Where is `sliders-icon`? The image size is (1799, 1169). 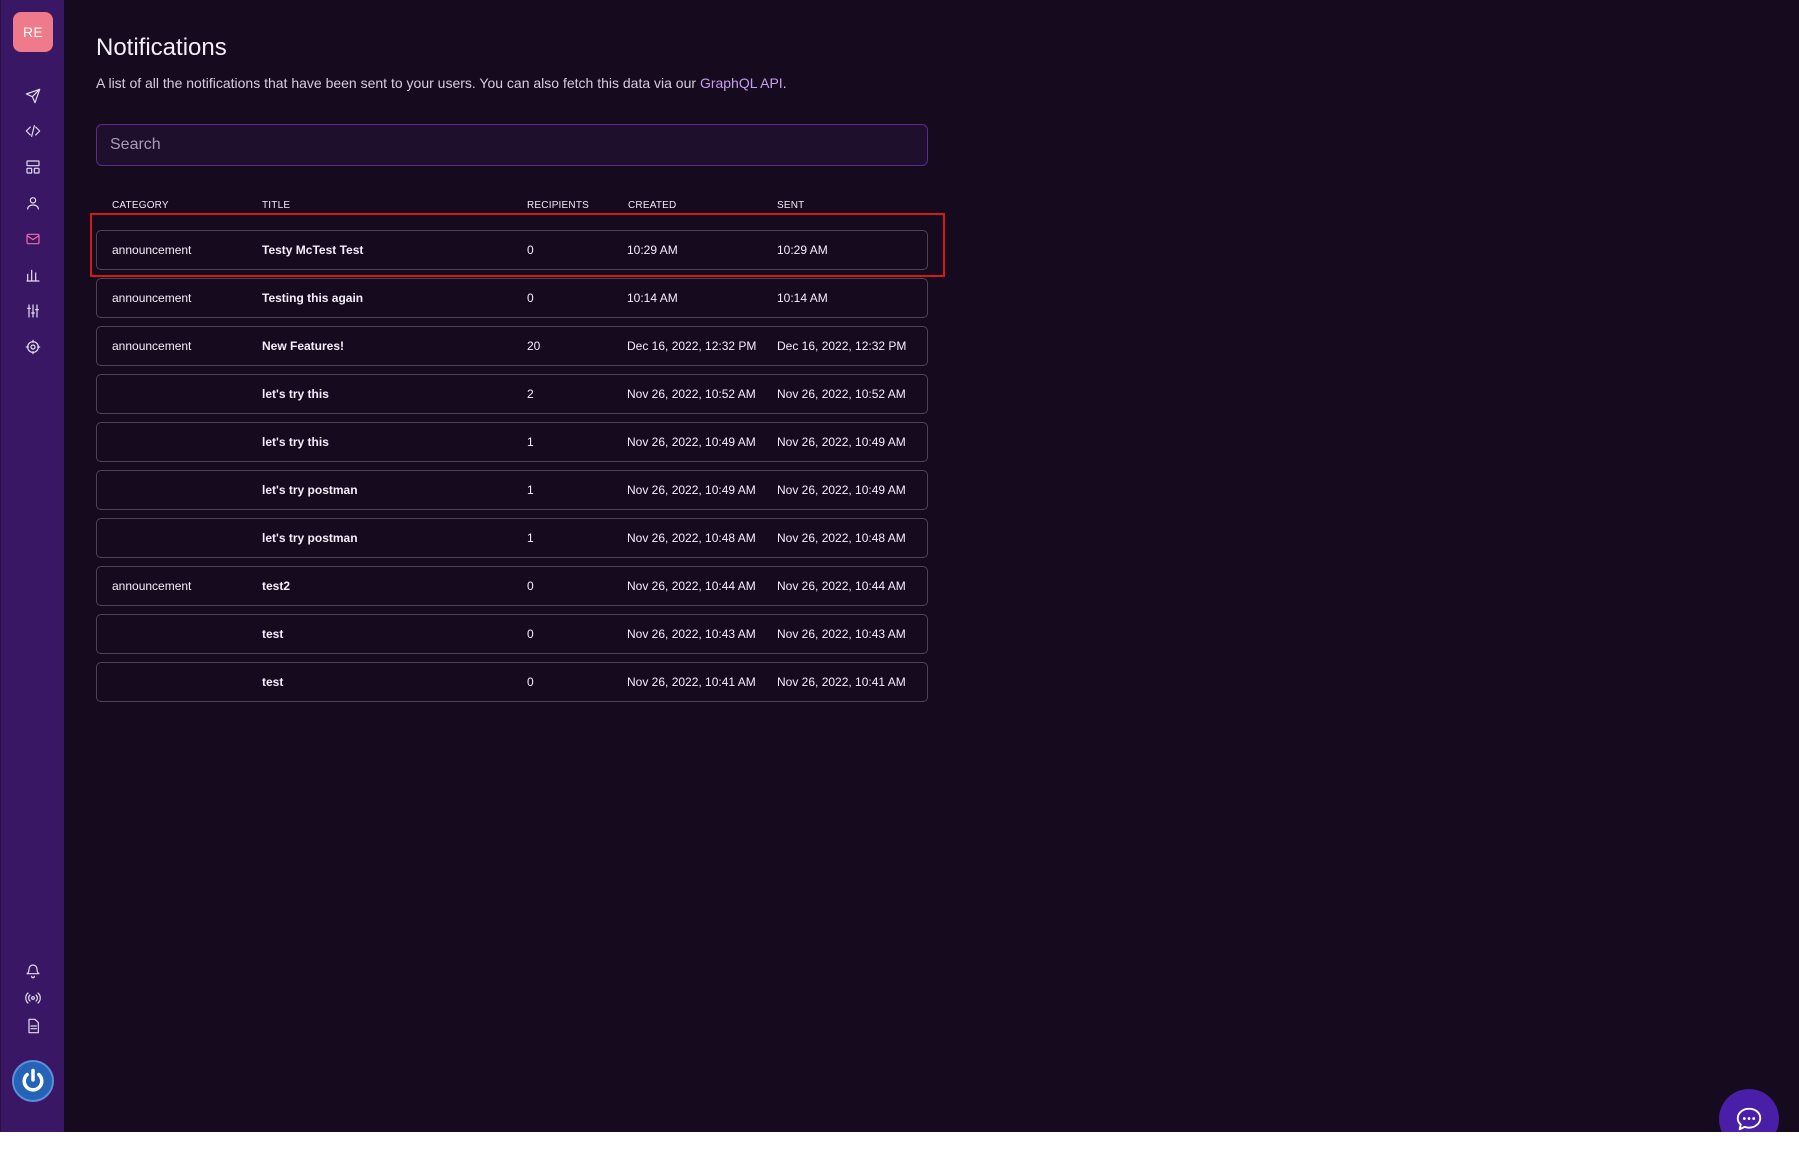 sliders-icon is located at coordinates (33, 311).